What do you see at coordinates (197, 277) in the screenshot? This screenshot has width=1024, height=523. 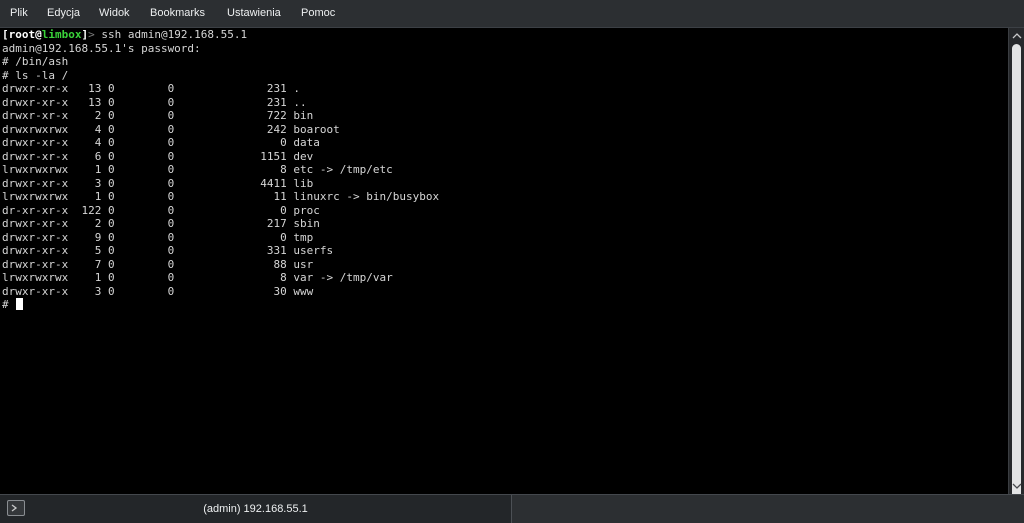 I see `terminal-line: lrwxrwxrwx 1 0 0 8 var -> /tmp/var` at bounding box center [197, 277].